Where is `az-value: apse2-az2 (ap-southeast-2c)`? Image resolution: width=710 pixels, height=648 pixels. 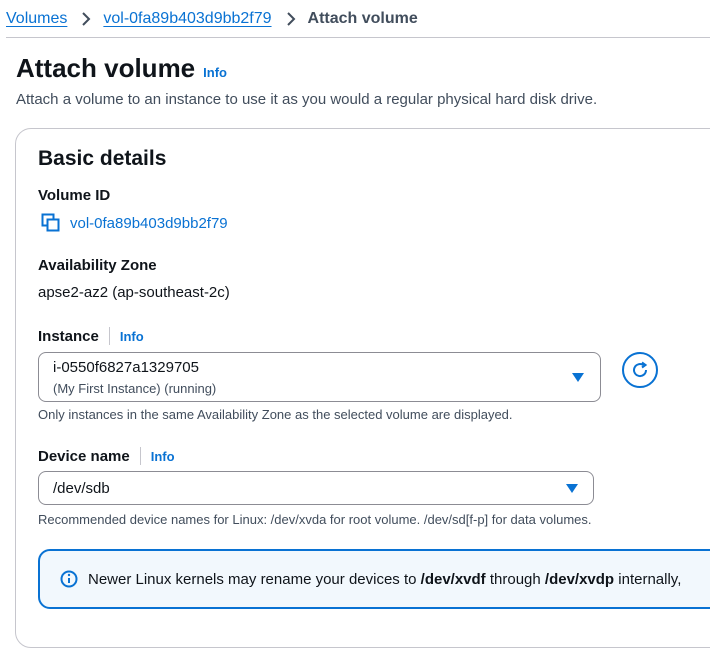 az-value: apse2-az2 (ap-southeast-2c) is located at coordinates (134, 292).